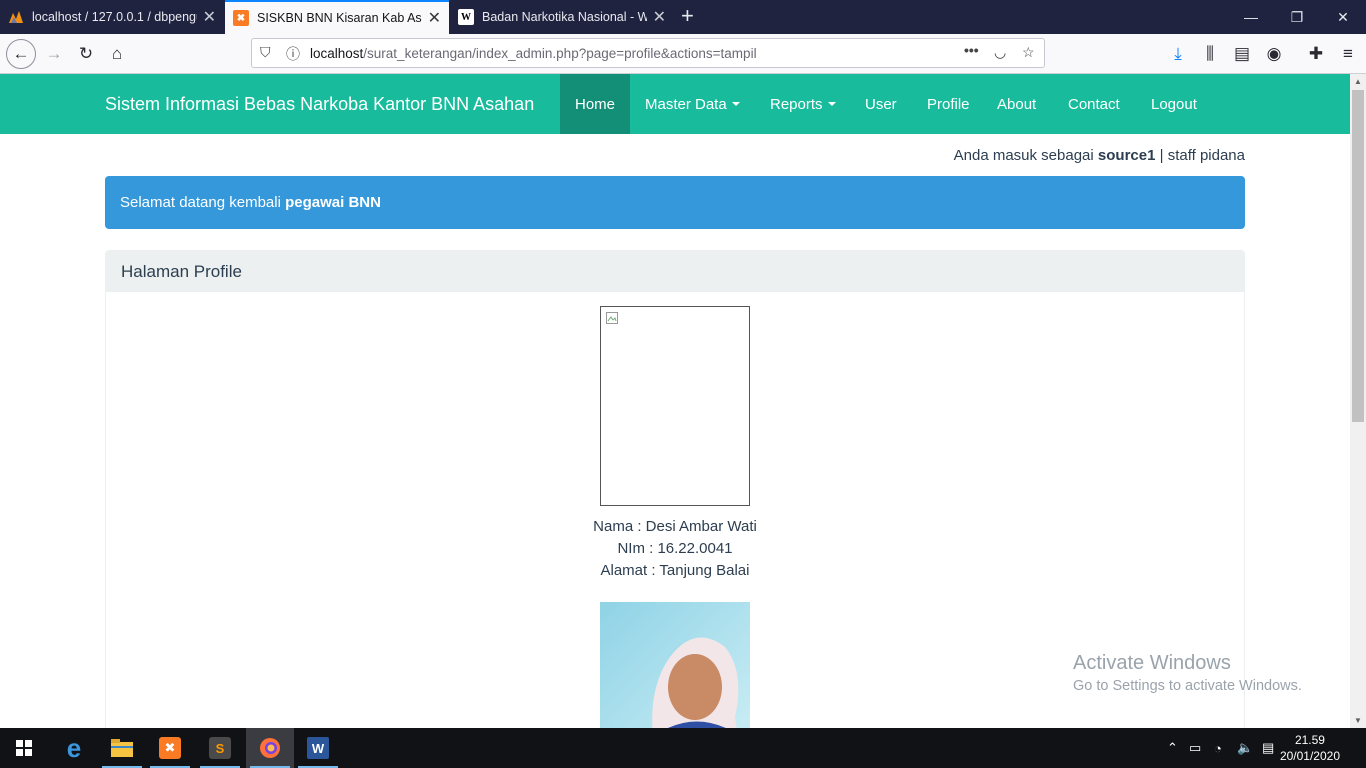  What do you see at coordinates (270, 748) in the screenshot?
I see `firefox-icon` at bounding box center [270, 748].